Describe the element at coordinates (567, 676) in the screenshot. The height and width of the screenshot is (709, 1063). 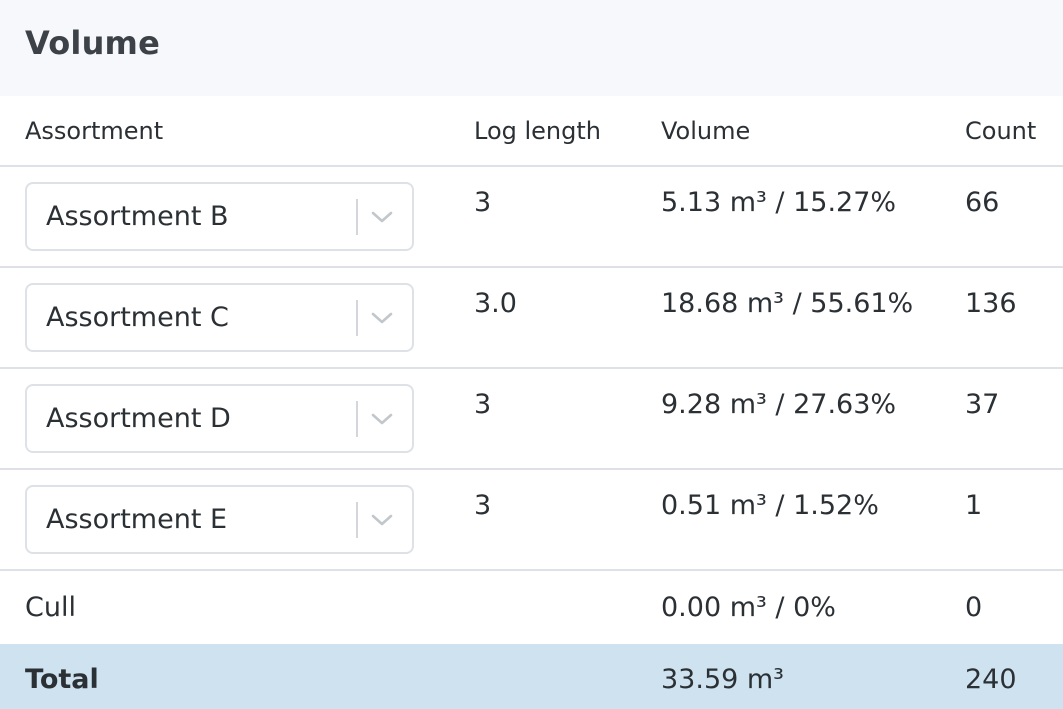
I see `total-log-length` at that location.